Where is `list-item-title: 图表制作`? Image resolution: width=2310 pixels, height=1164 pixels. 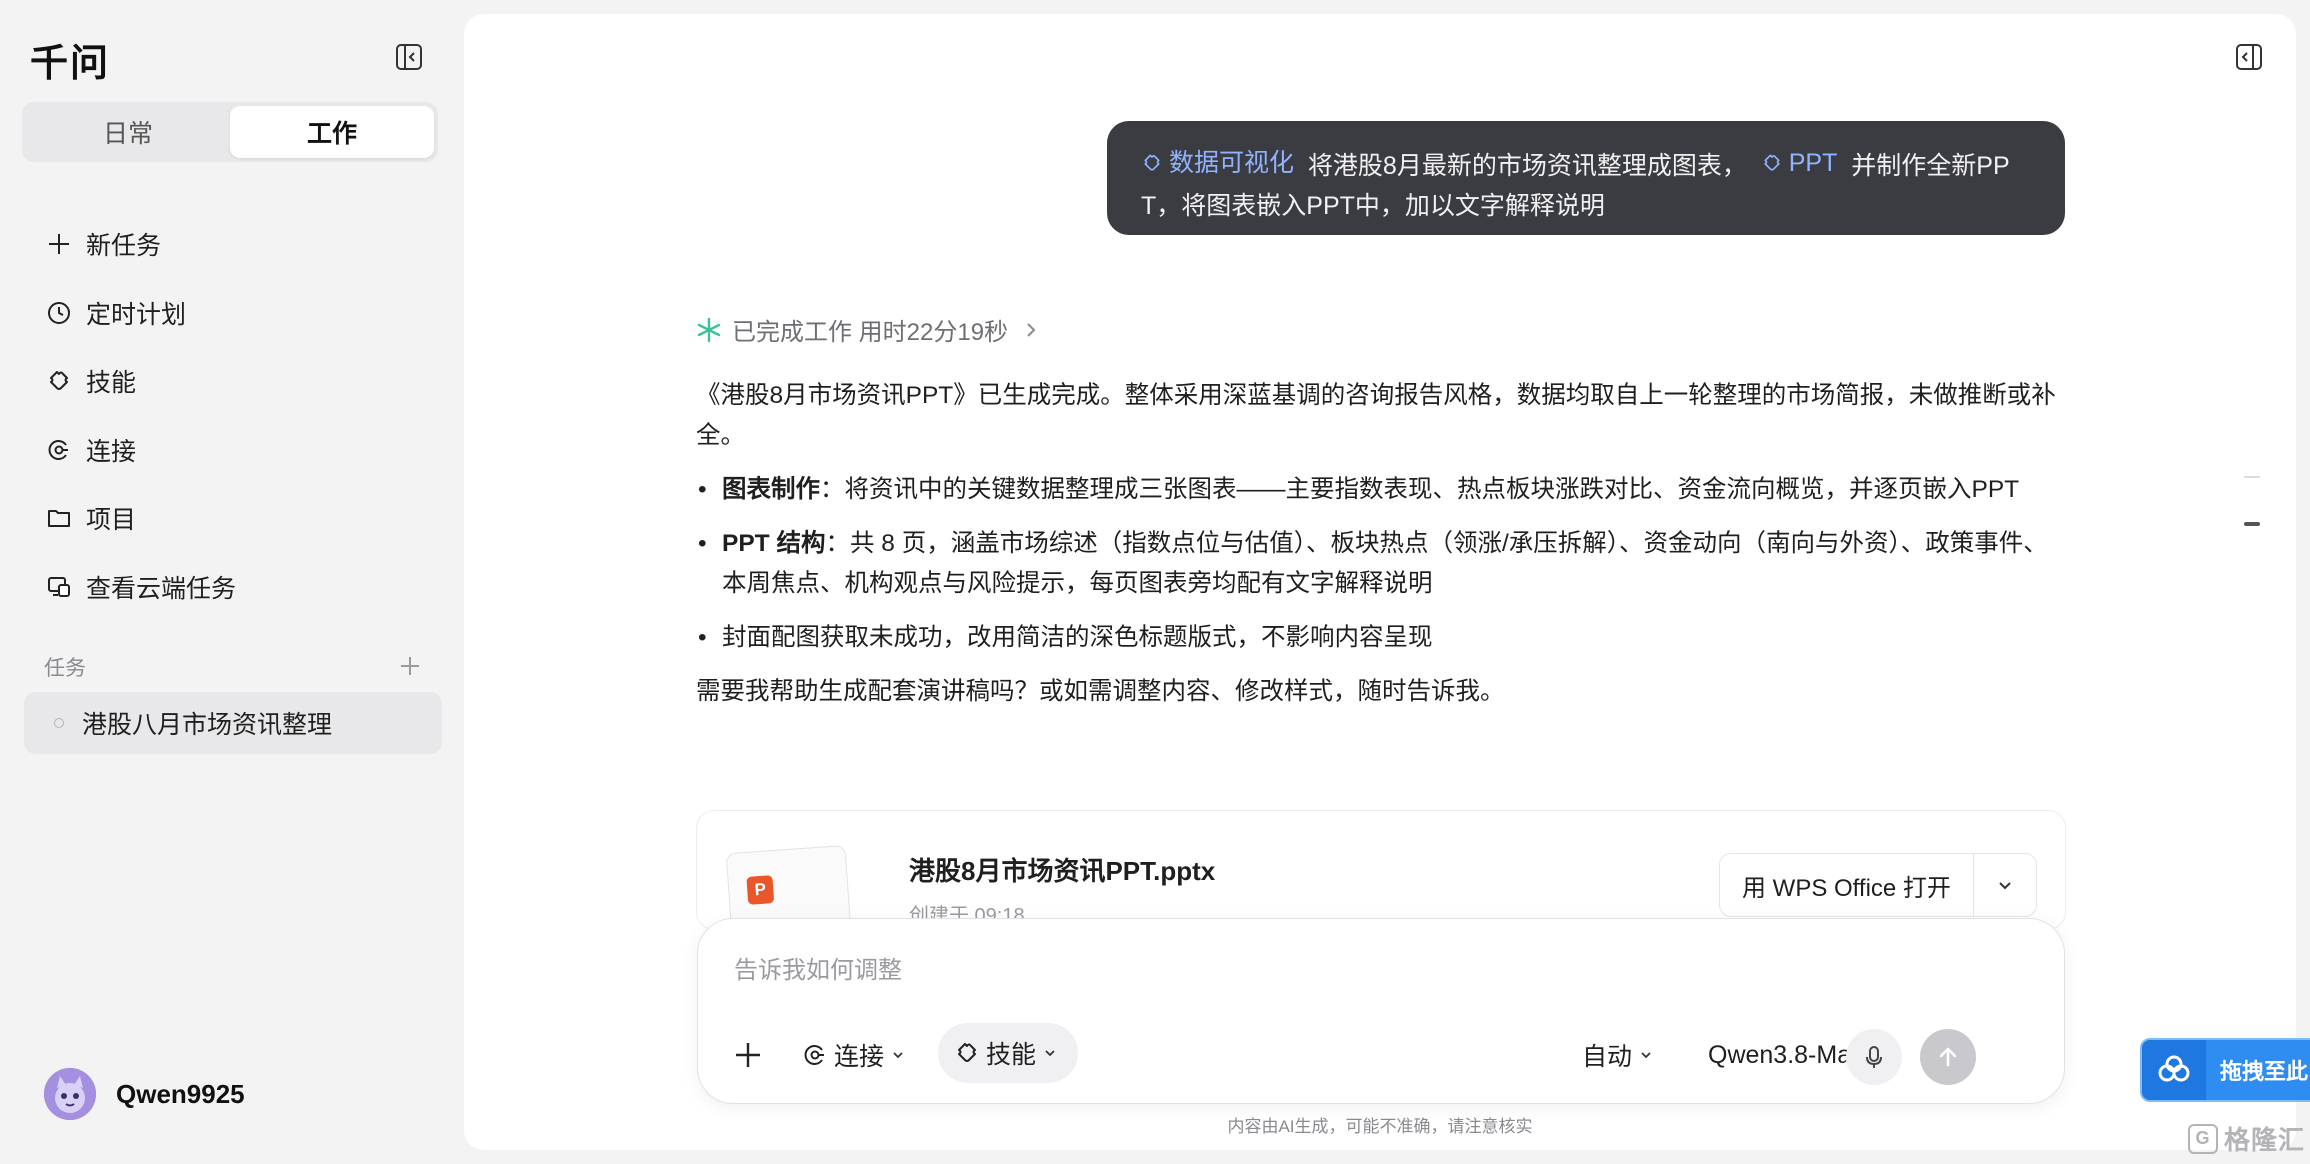 list-item-title: 图表制作 is located at coordinates (771, 489).